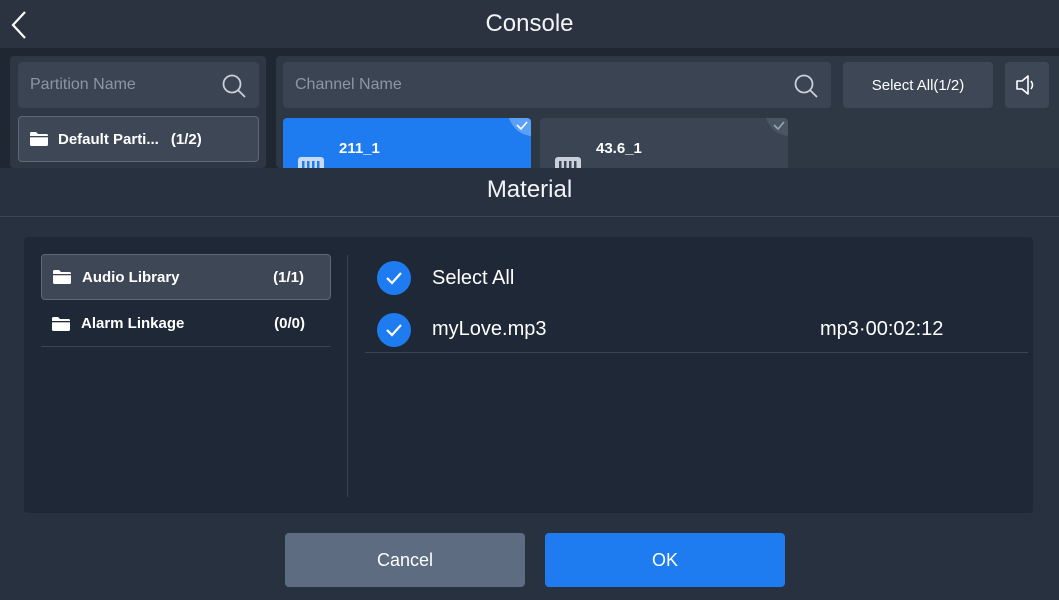 This screenshot has width=1059, height=600. I want to click on chevron-left-icon, so click(18, 25).